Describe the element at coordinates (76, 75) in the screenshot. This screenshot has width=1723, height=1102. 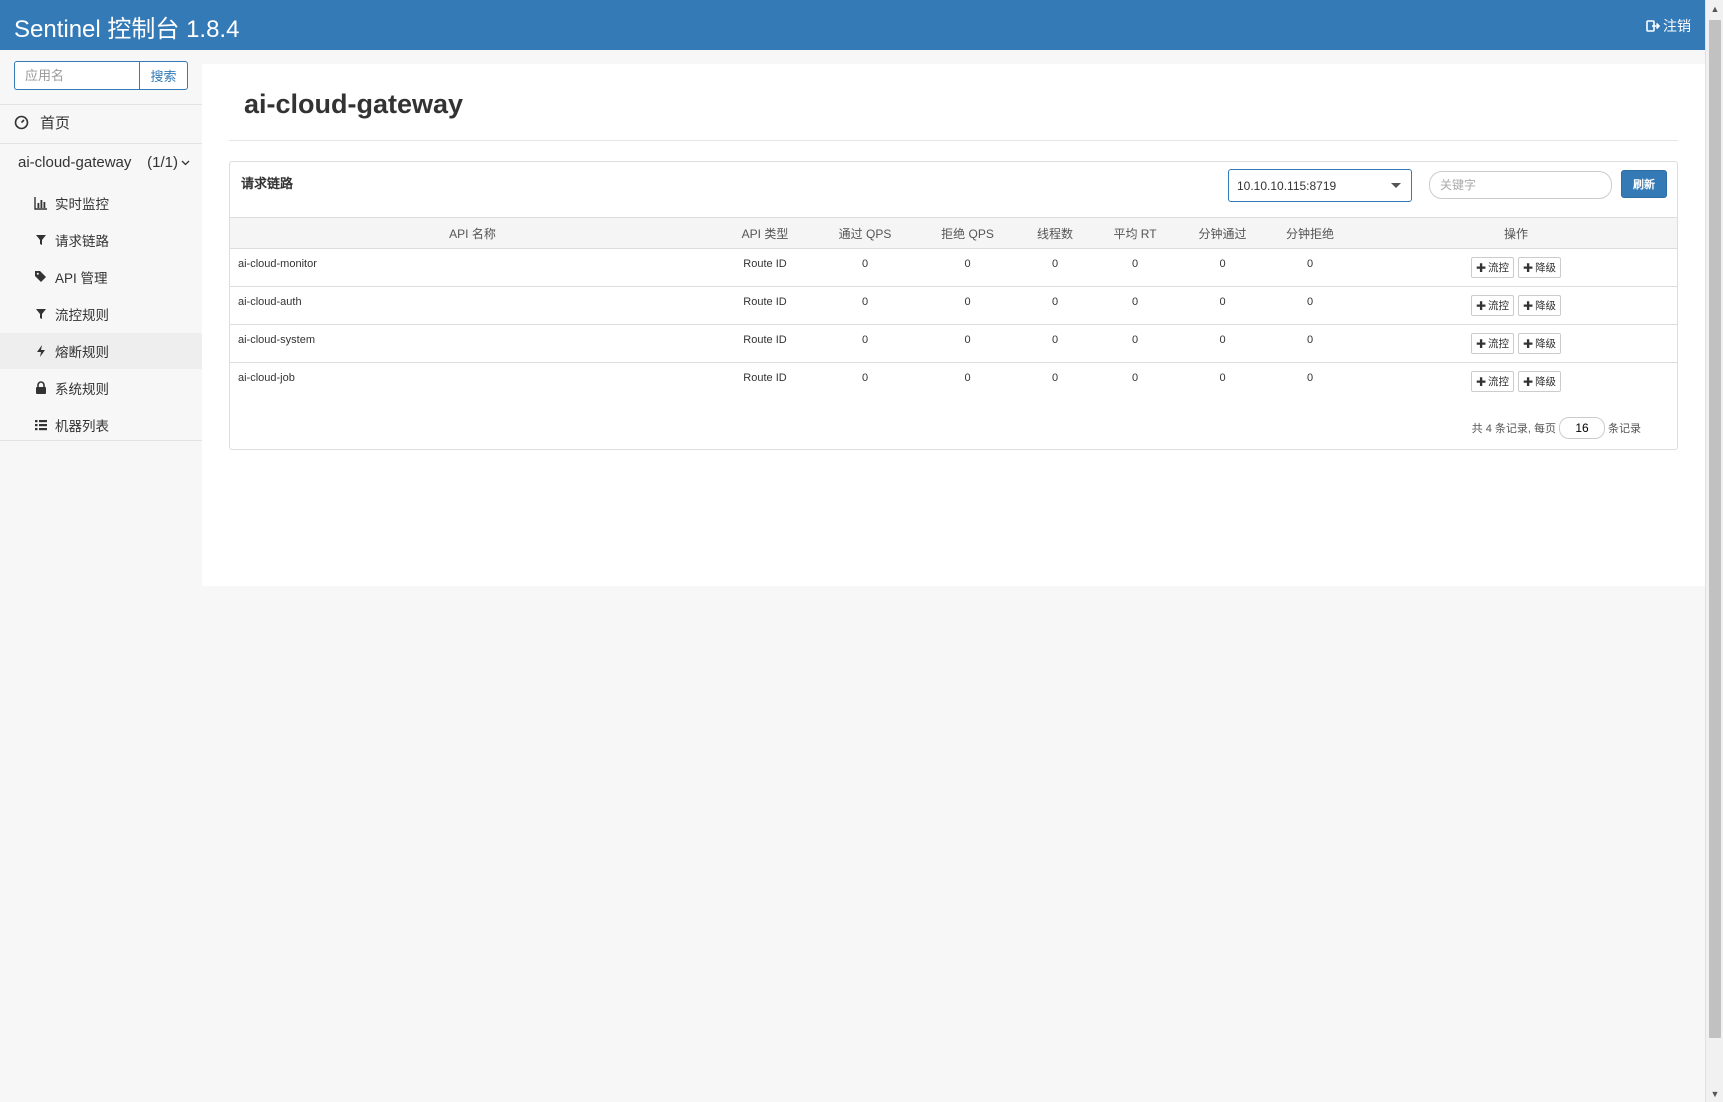
I see `app-search-input` at that location.